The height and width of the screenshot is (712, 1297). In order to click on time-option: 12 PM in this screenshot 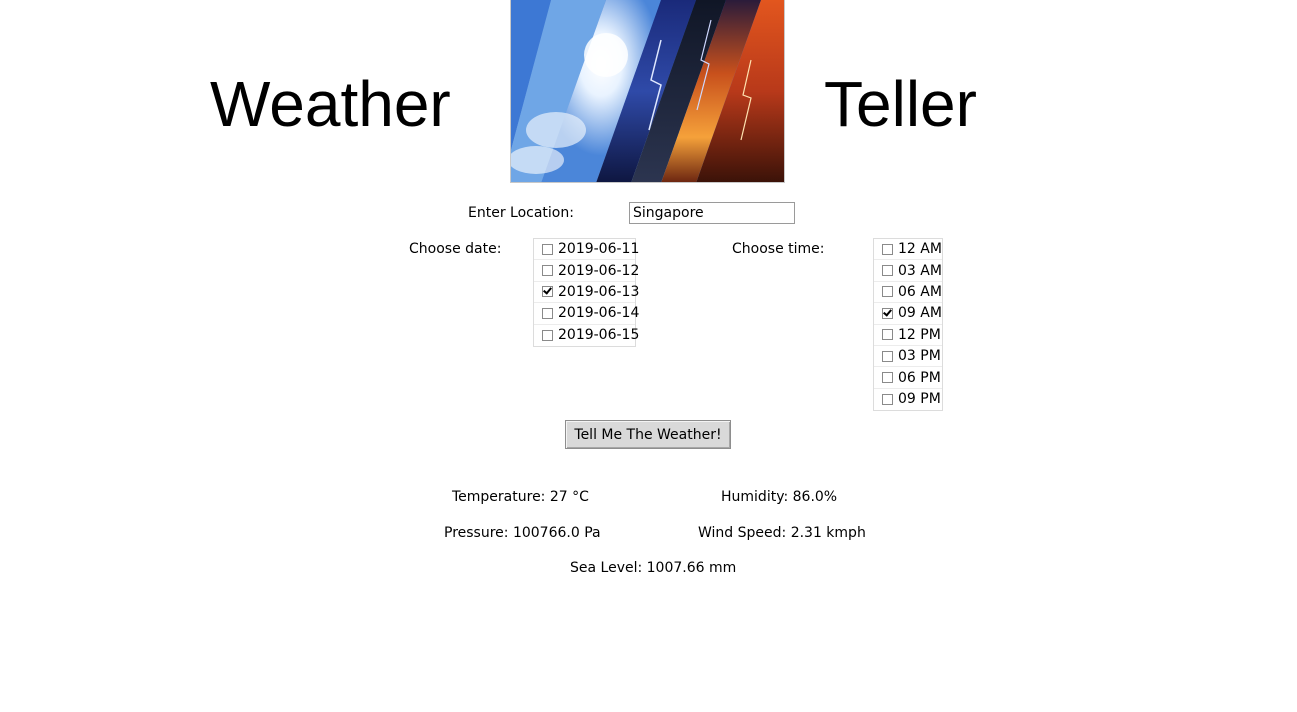, I will do `click(908, 335)`.